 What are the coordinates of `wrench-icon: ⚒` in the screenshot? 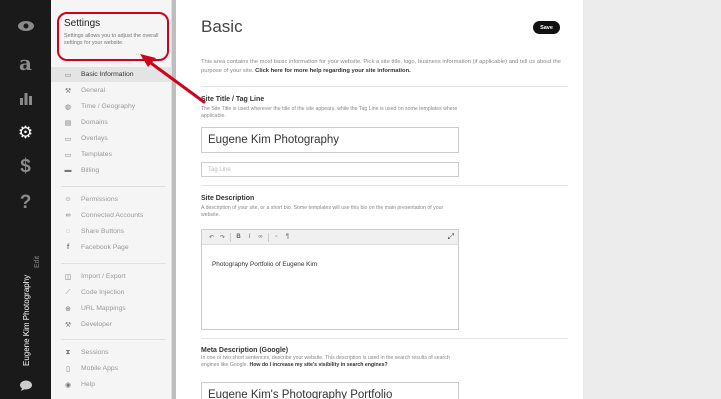 It's located at (68, 91).